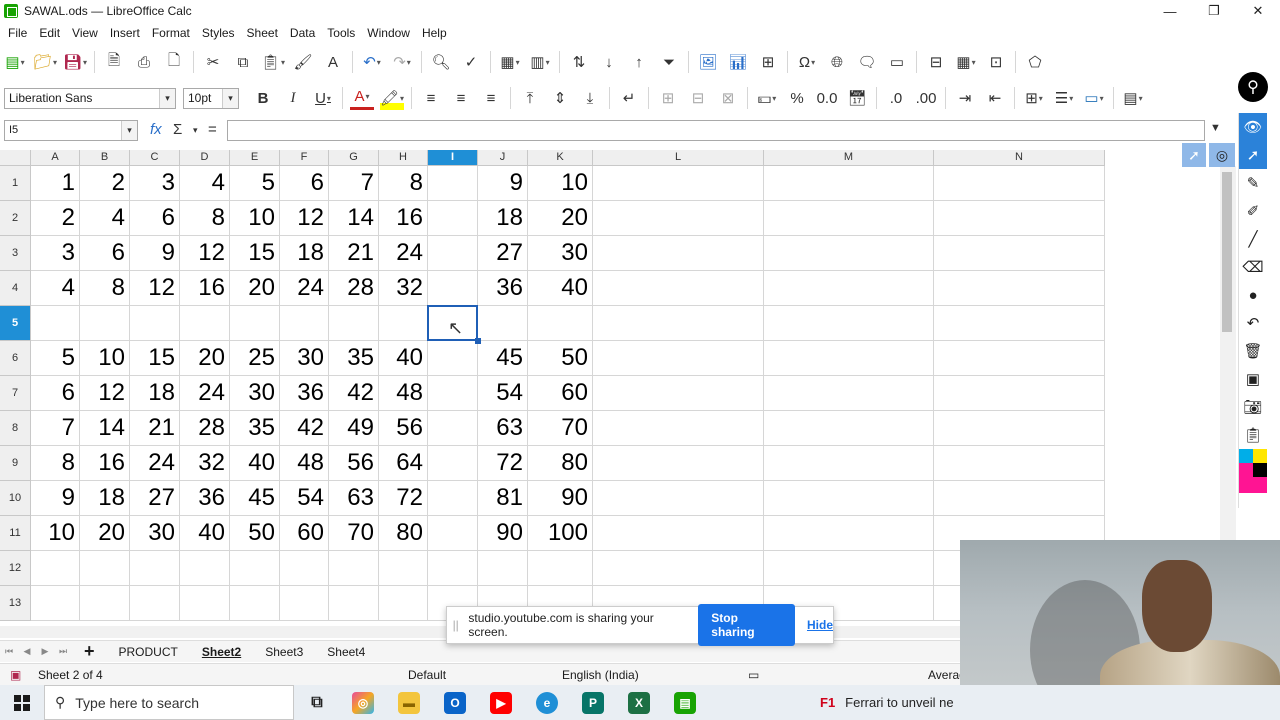  What do you see at coordinates (255, 358) in the screenshot?
I see `cell-e6: 25` at bounding box center [255, 358].